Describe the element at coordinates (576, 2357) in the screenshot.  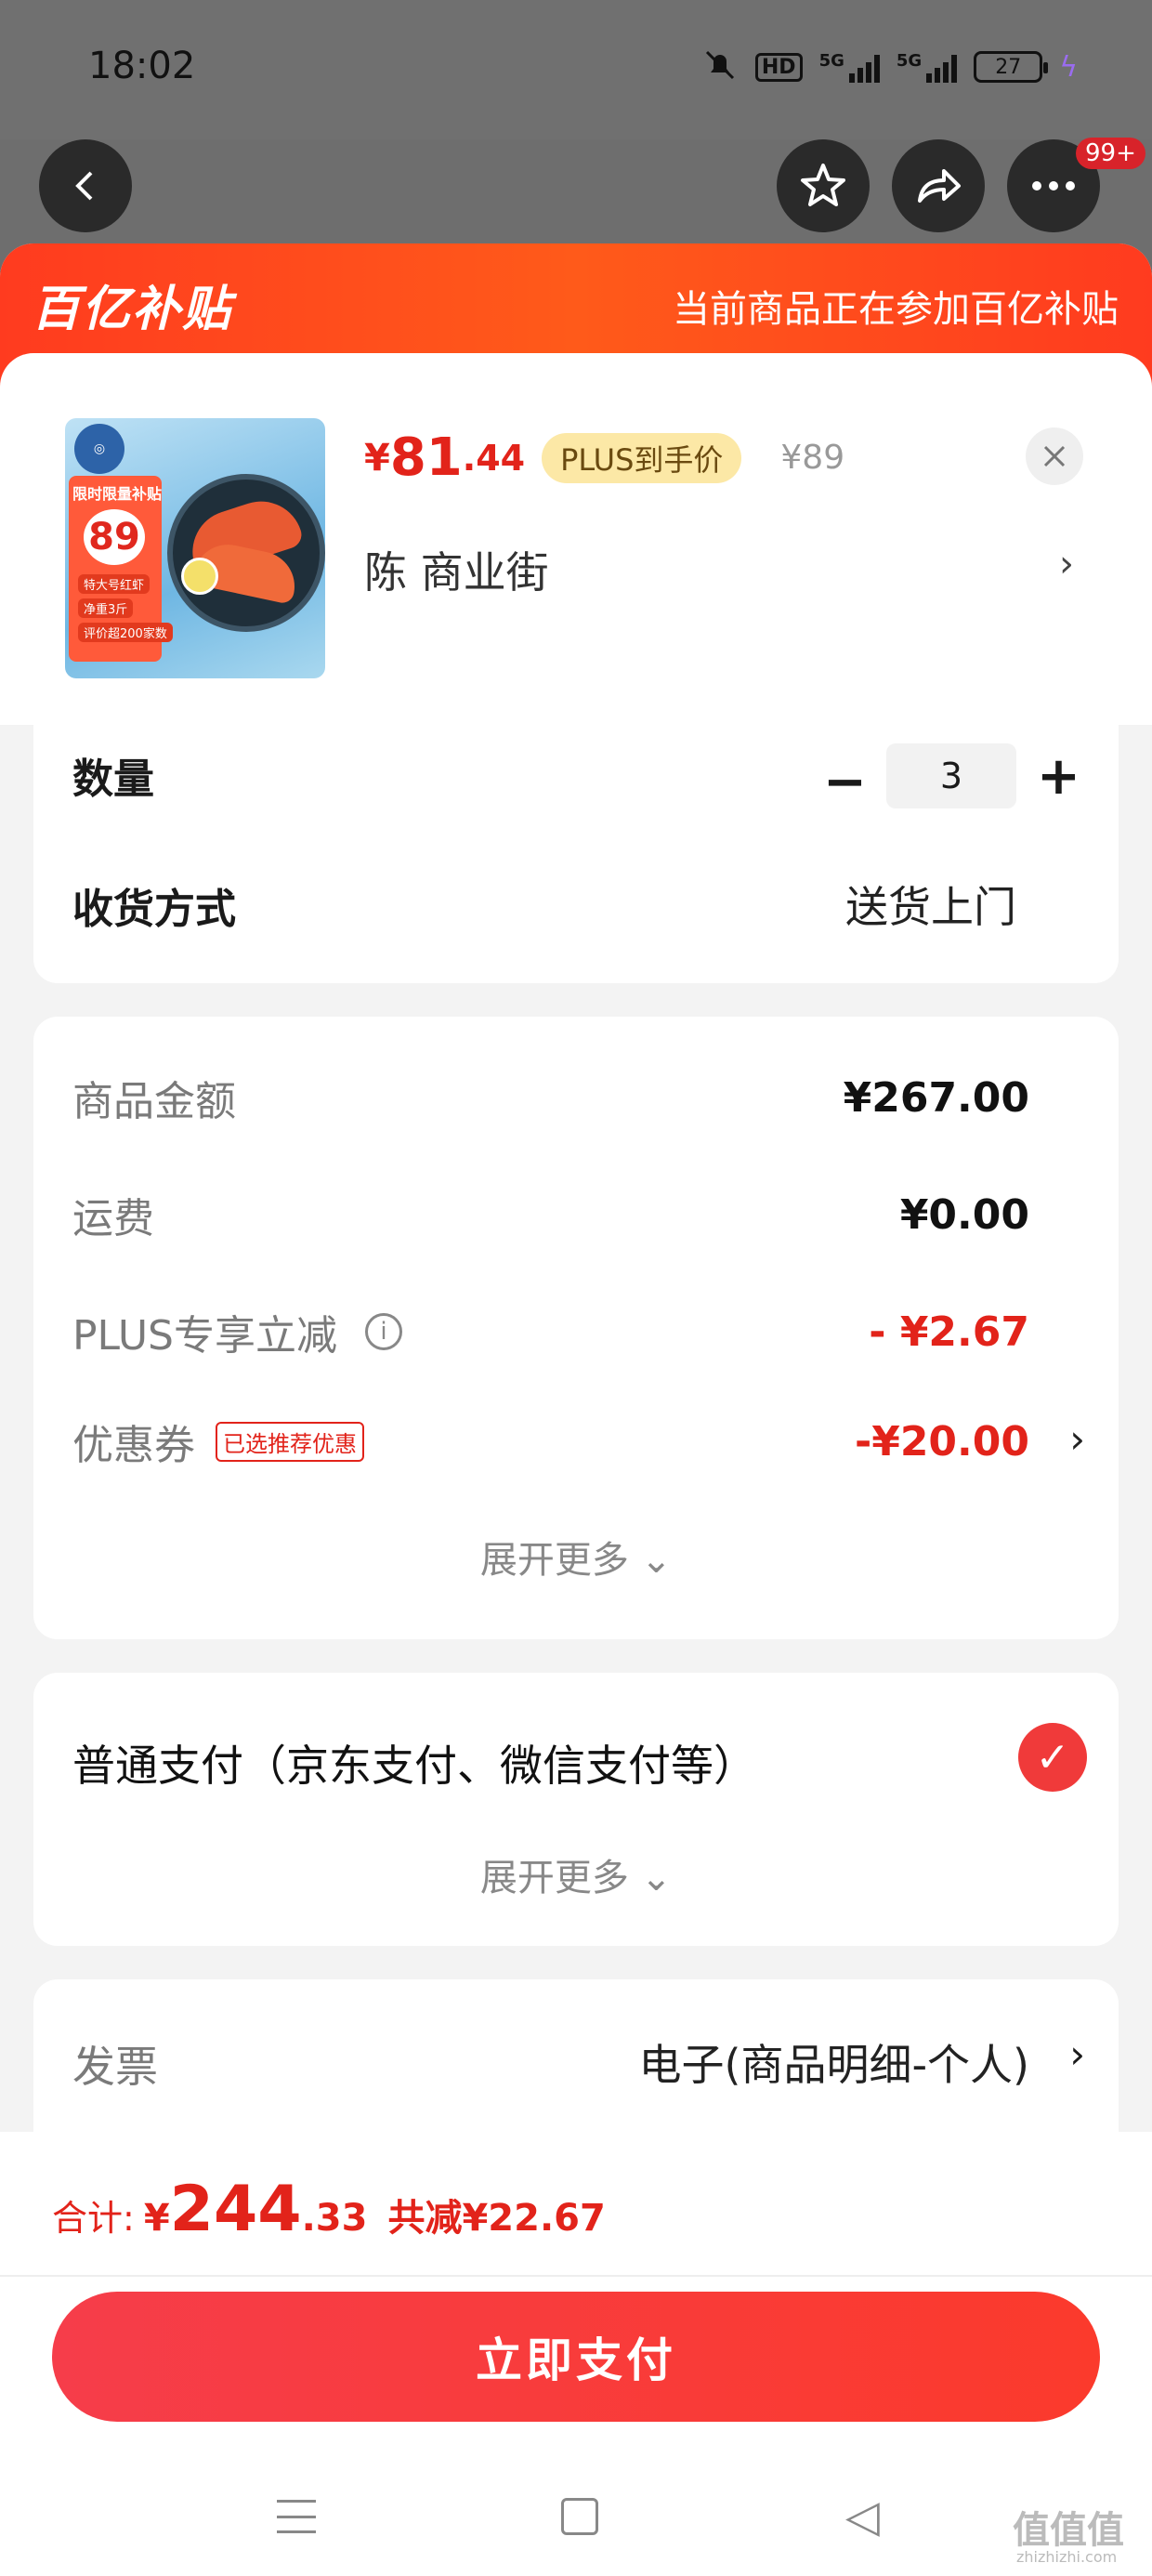
I see `pay-now-button: 立即支付` at that location.